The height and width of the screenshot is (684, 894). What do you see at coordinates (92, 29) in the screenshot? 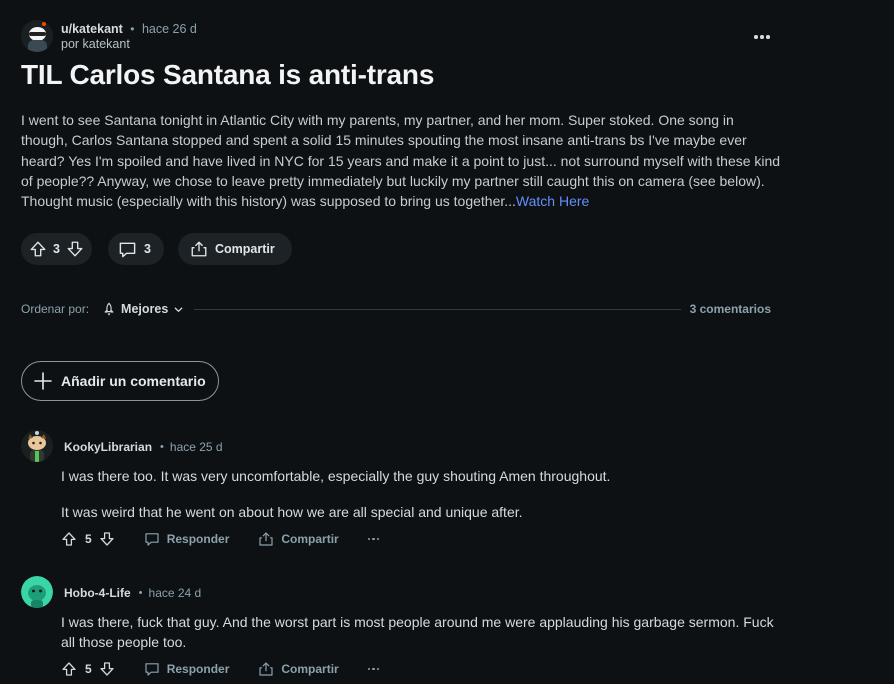
I see `post-author-link: u/katekant` at bounding box center [92, 29].